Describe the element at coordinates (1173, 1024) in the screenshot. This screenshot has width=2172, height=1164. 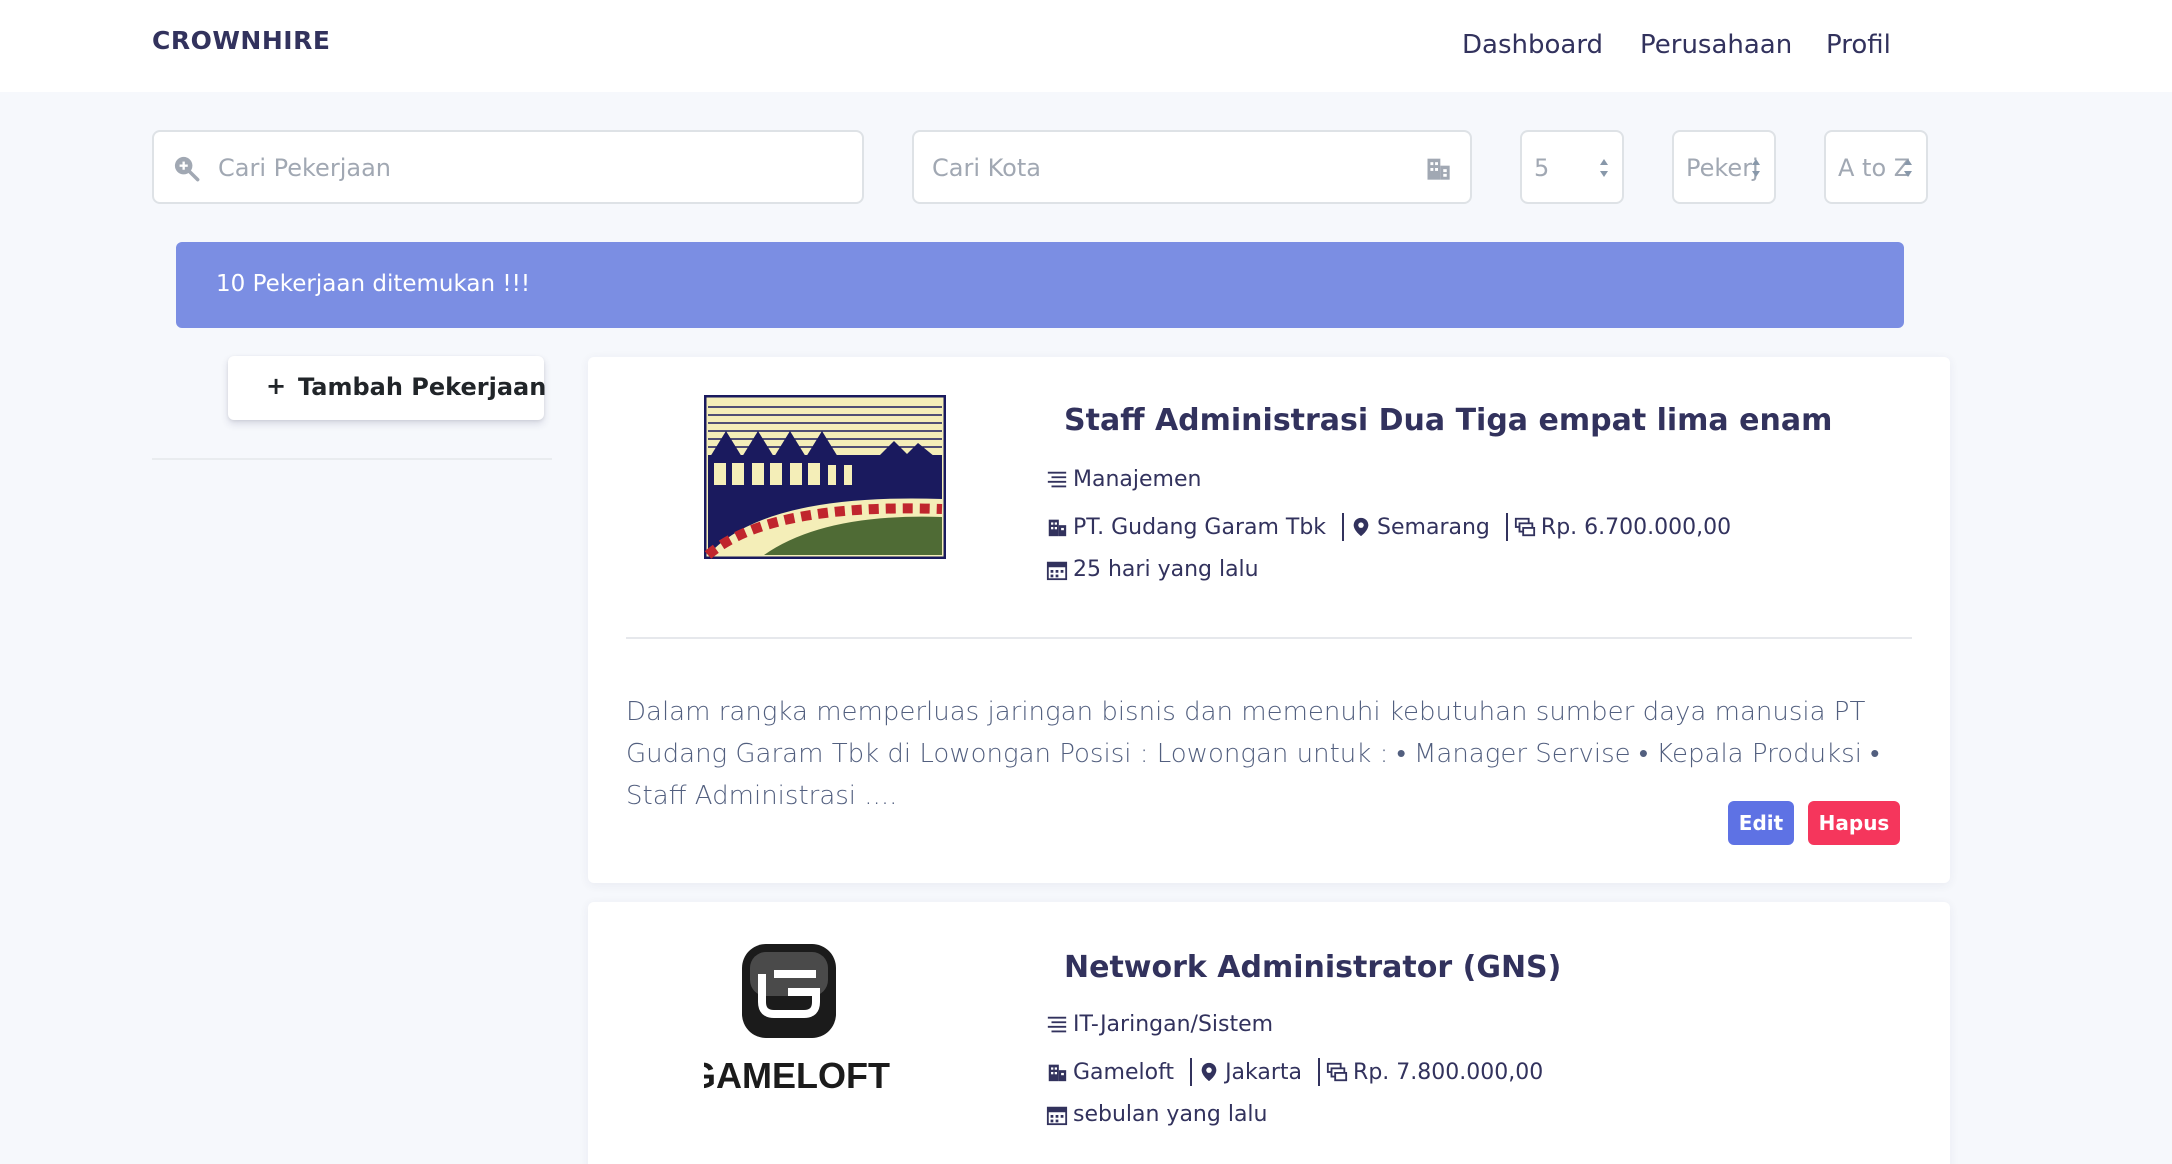
I see `job-category-text: IT-Jaringan/Sistem` at that location.